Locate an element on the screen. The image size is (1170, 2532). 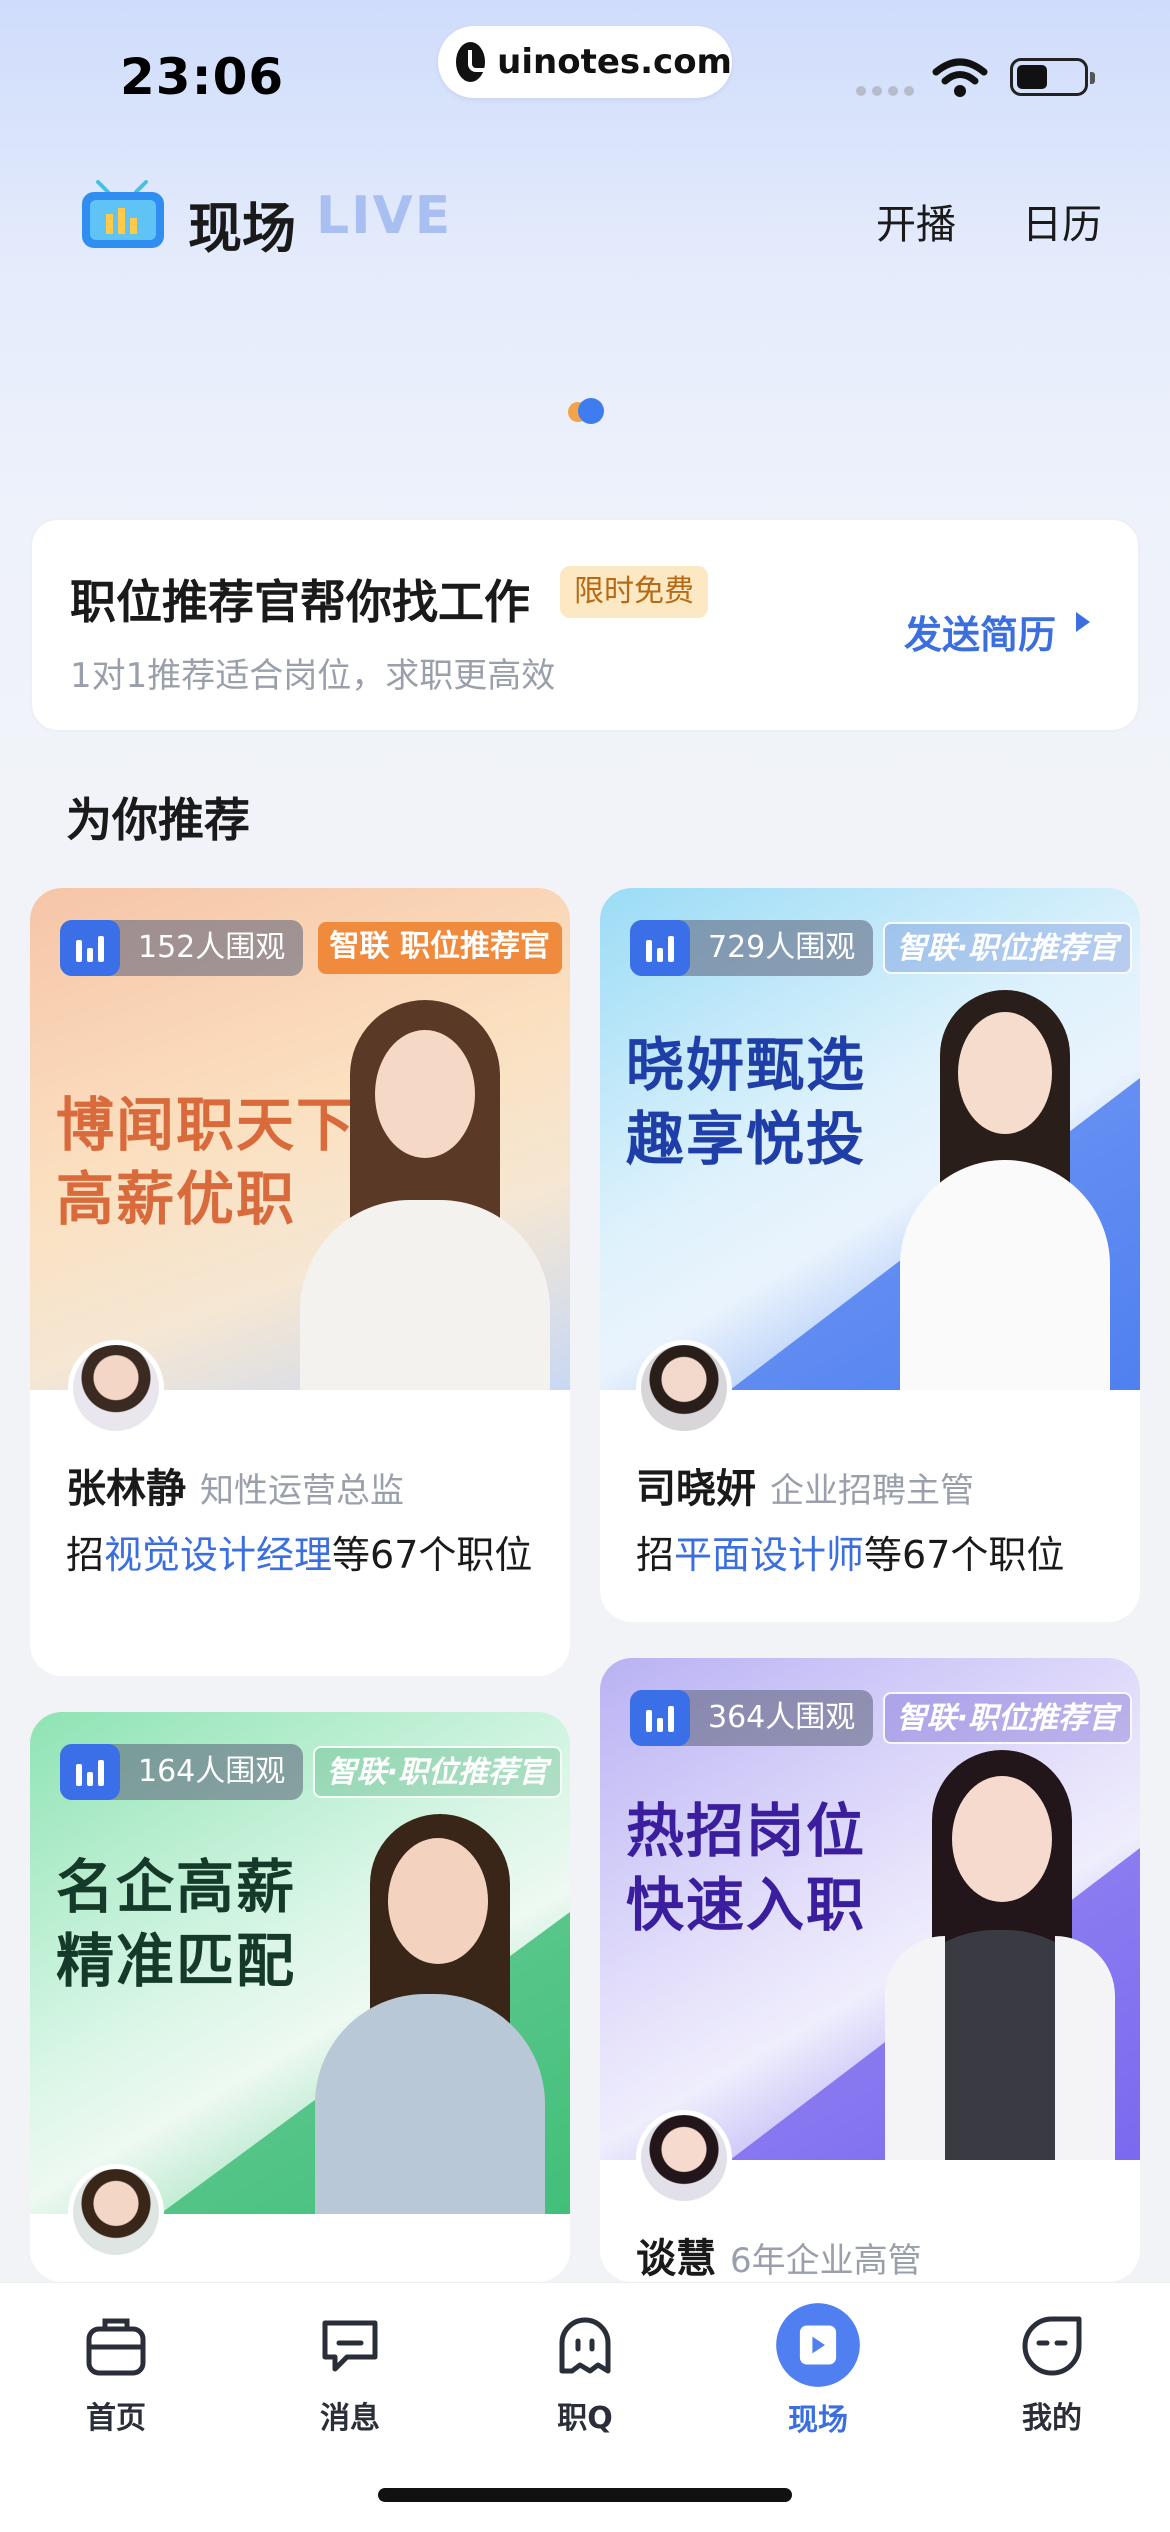
host-name-text: 司晓妍 is located at coordinates (696, 1489).